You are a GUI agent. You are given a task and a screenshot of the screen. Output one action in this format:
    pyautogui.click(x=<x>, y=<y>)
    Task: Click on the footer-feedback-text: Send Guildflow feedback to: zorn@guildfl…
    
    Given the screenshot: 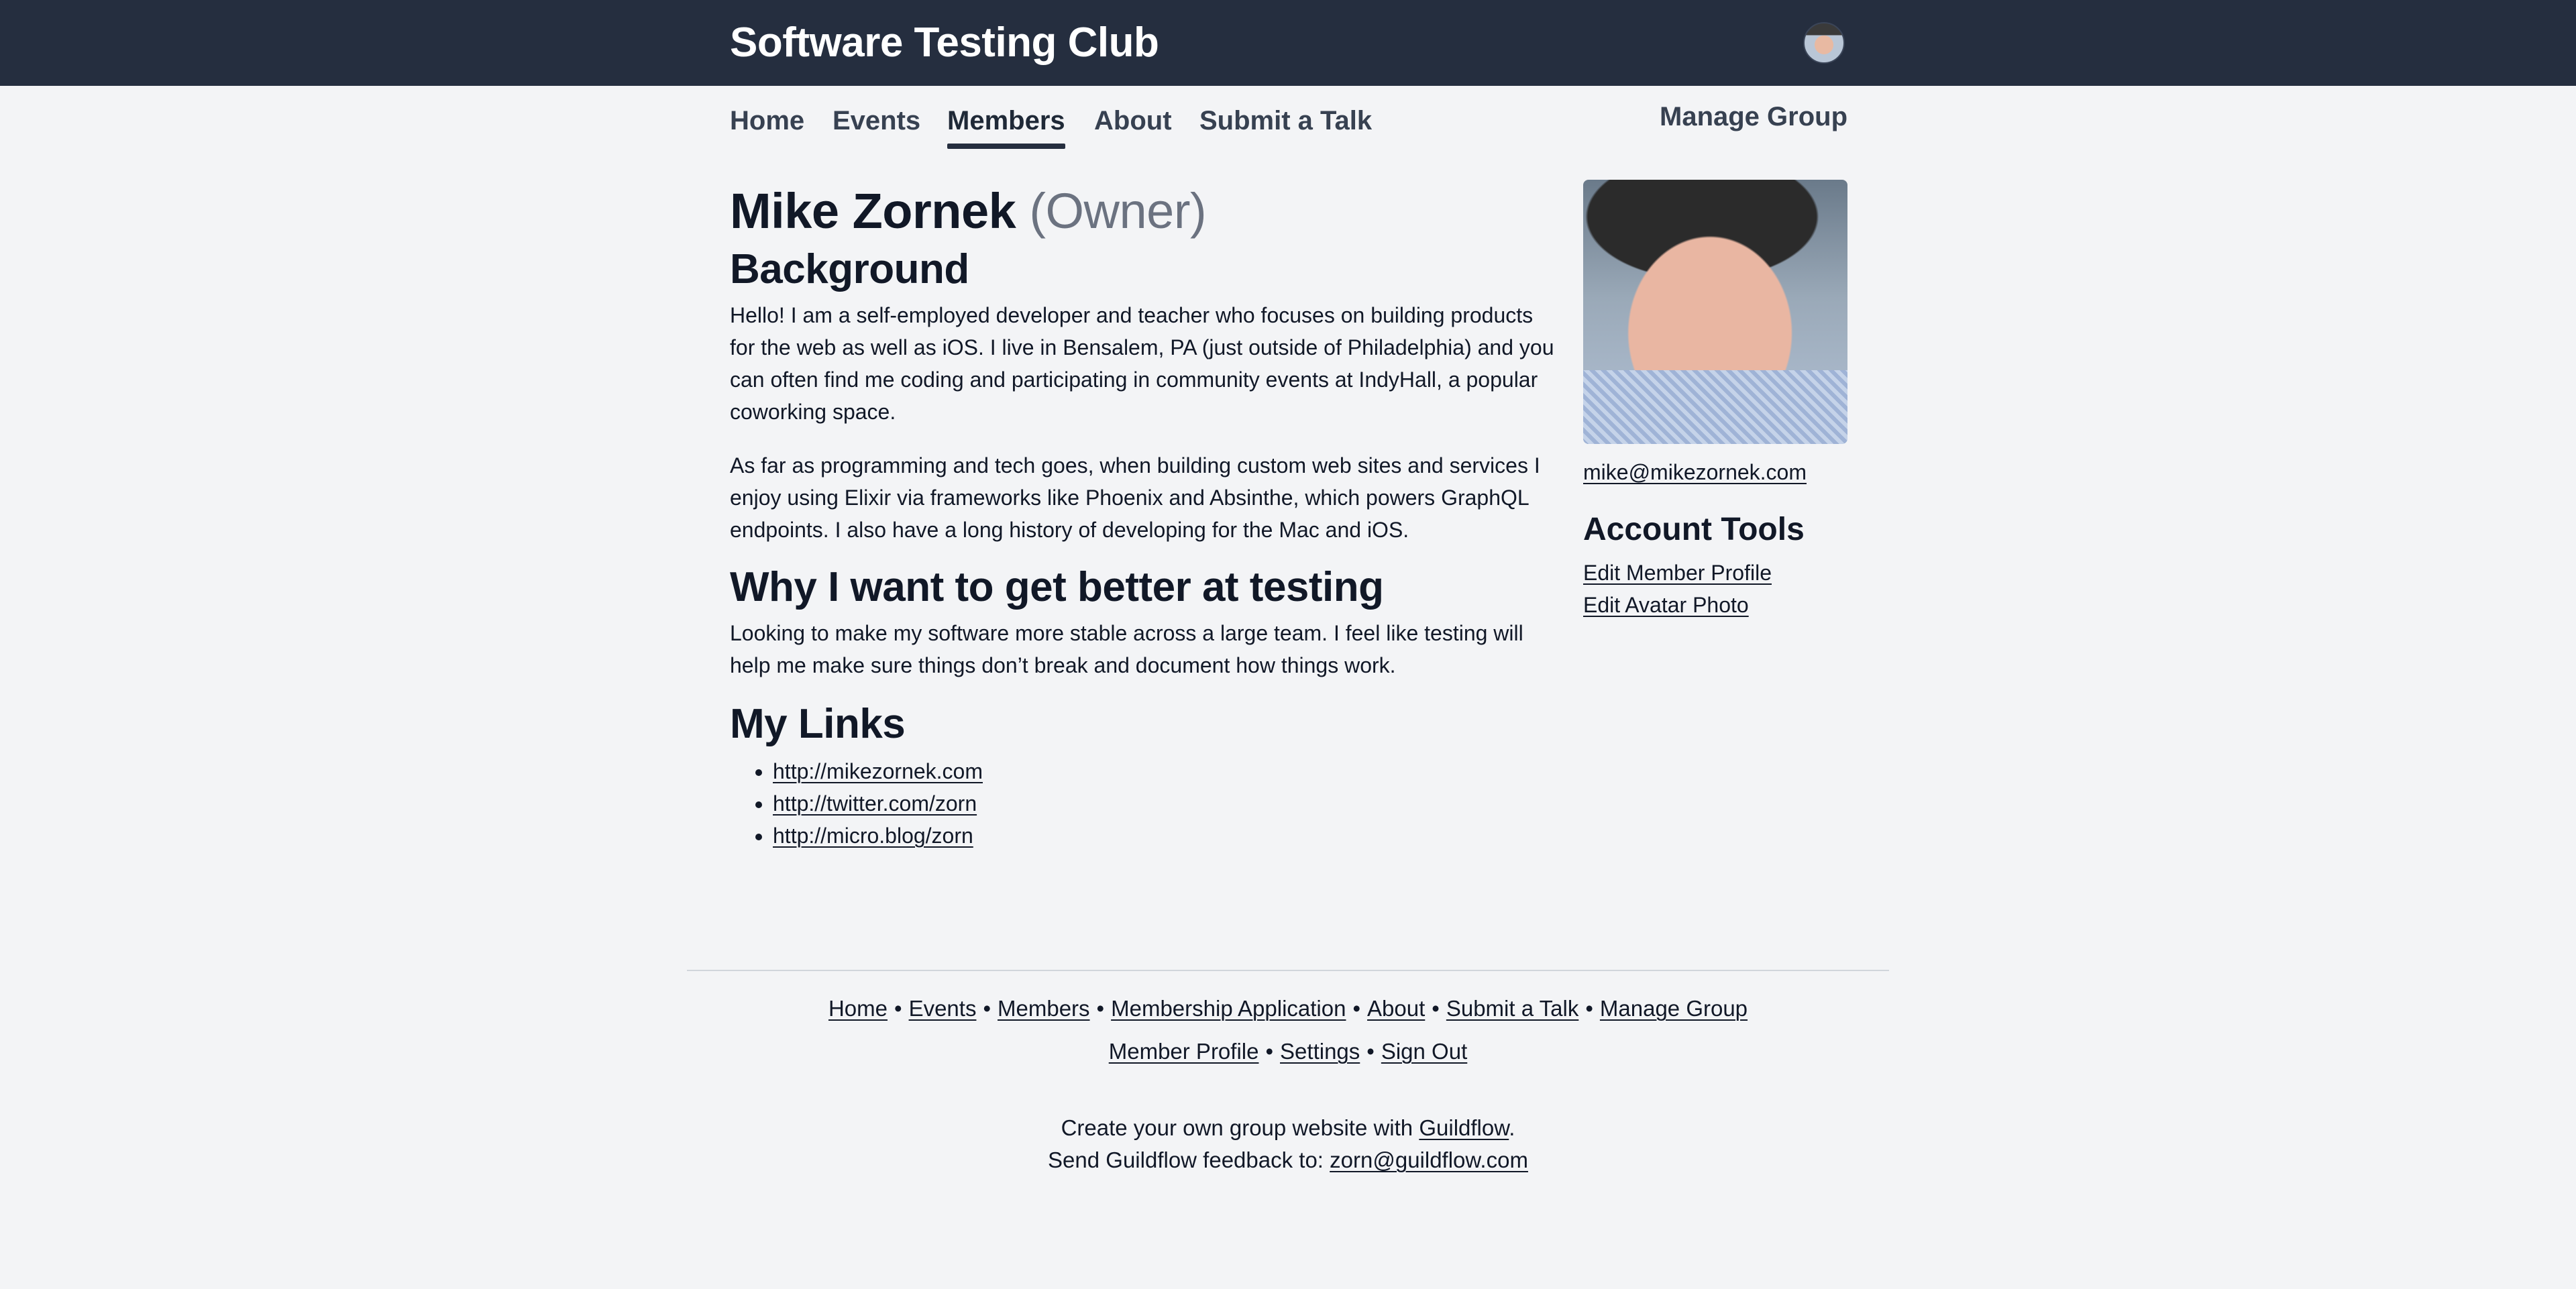 What is the action you would take?
    pyautogui.click(x=1288, y=1160)
    